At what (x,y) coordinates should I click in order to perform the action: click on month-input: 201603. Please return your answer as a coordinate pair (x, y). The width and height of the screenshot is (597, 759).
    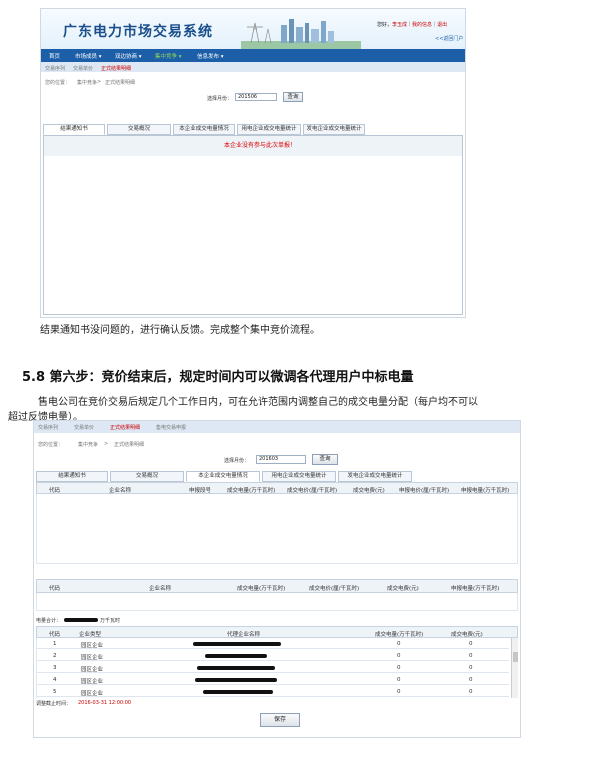
    Looking at the image, I should click on (281, 459).